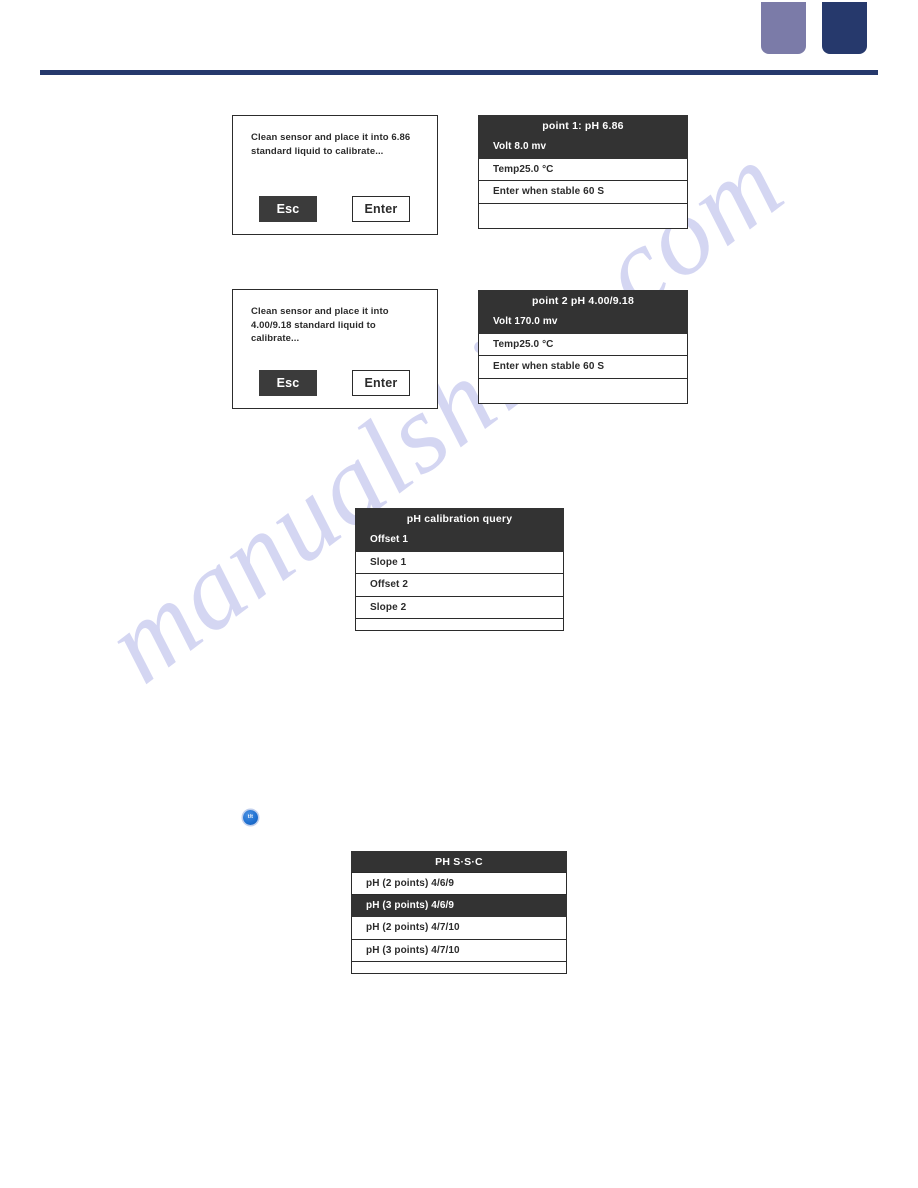 The height and width of the screenshot is (1188, 918). Describe the element at coordinates (459, 905) in the screenshot. I see `panel-ph-ssc-row-3points-469: pH (3 points) 4/6/9` at that location.